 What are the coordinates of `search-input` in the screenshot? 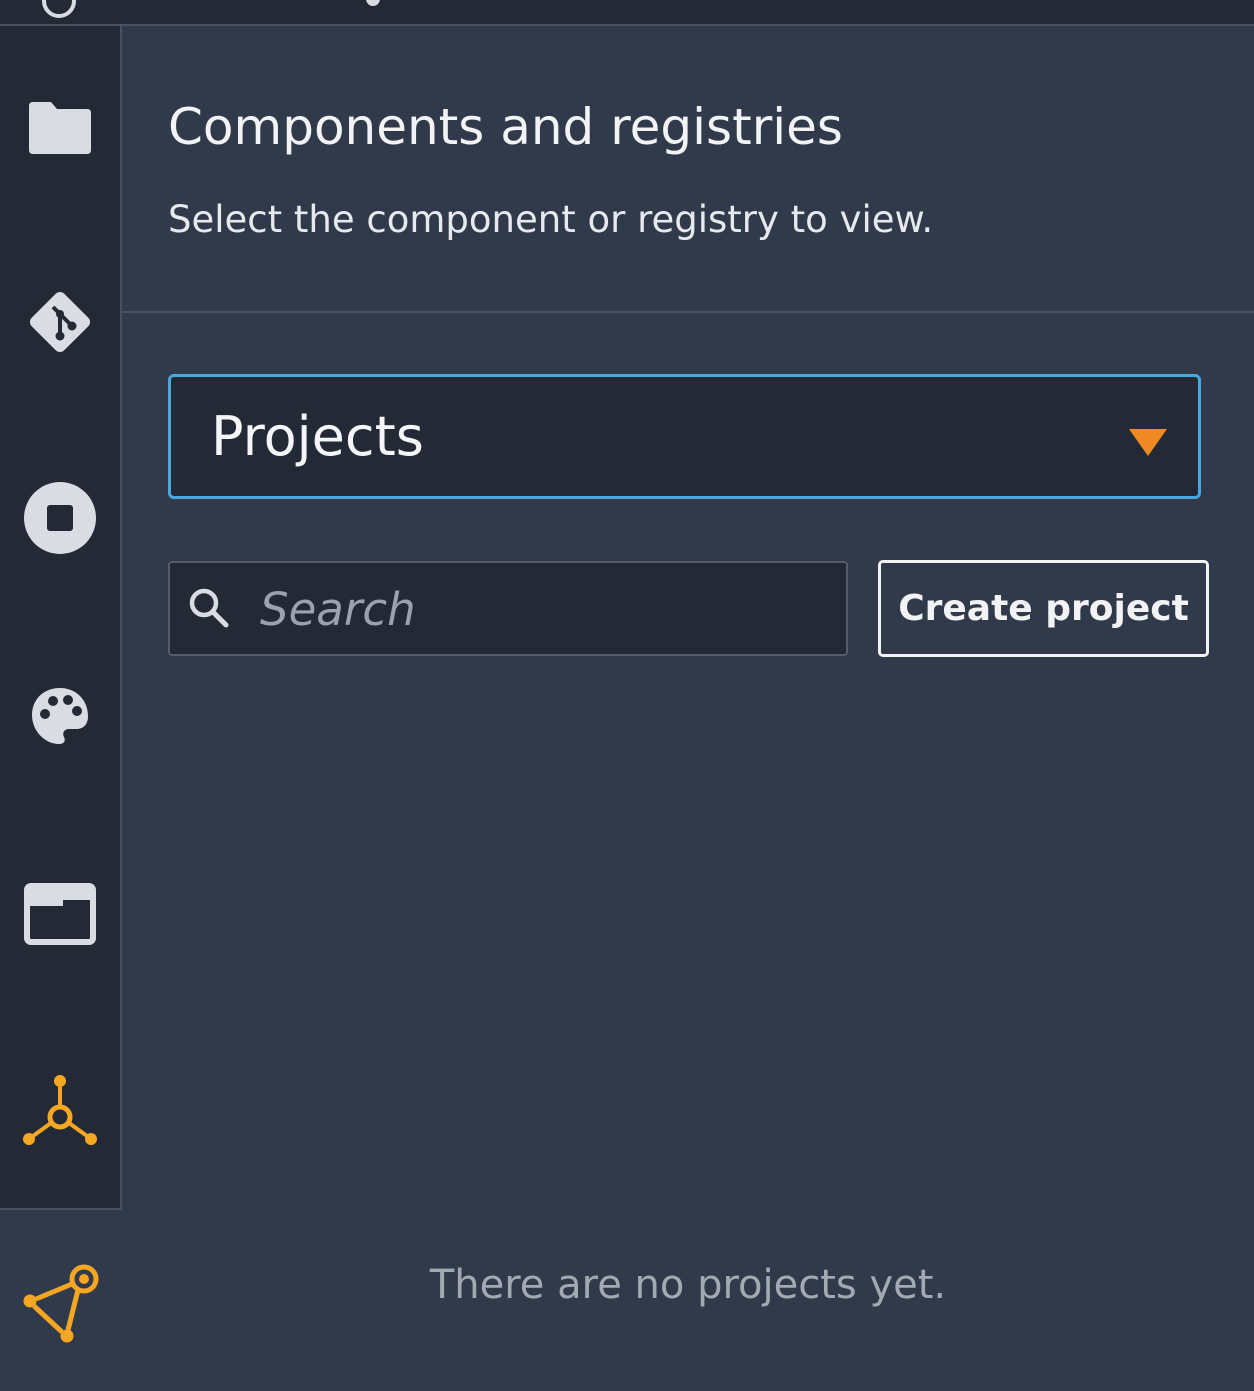 It's located at (545, 609).